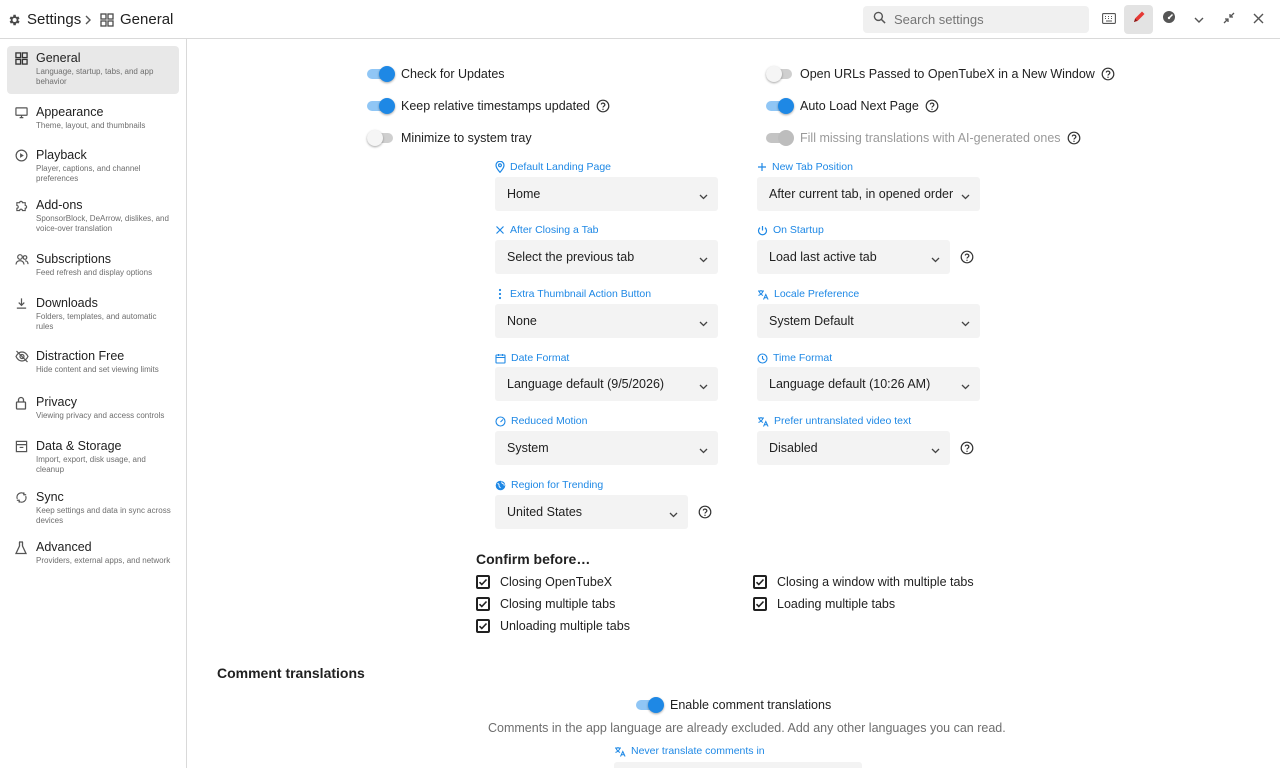 This screenshot has width=1280, height=768. I want to click on confirm-closing-app-row: Closing OpenTubeX, so click(544, 582).